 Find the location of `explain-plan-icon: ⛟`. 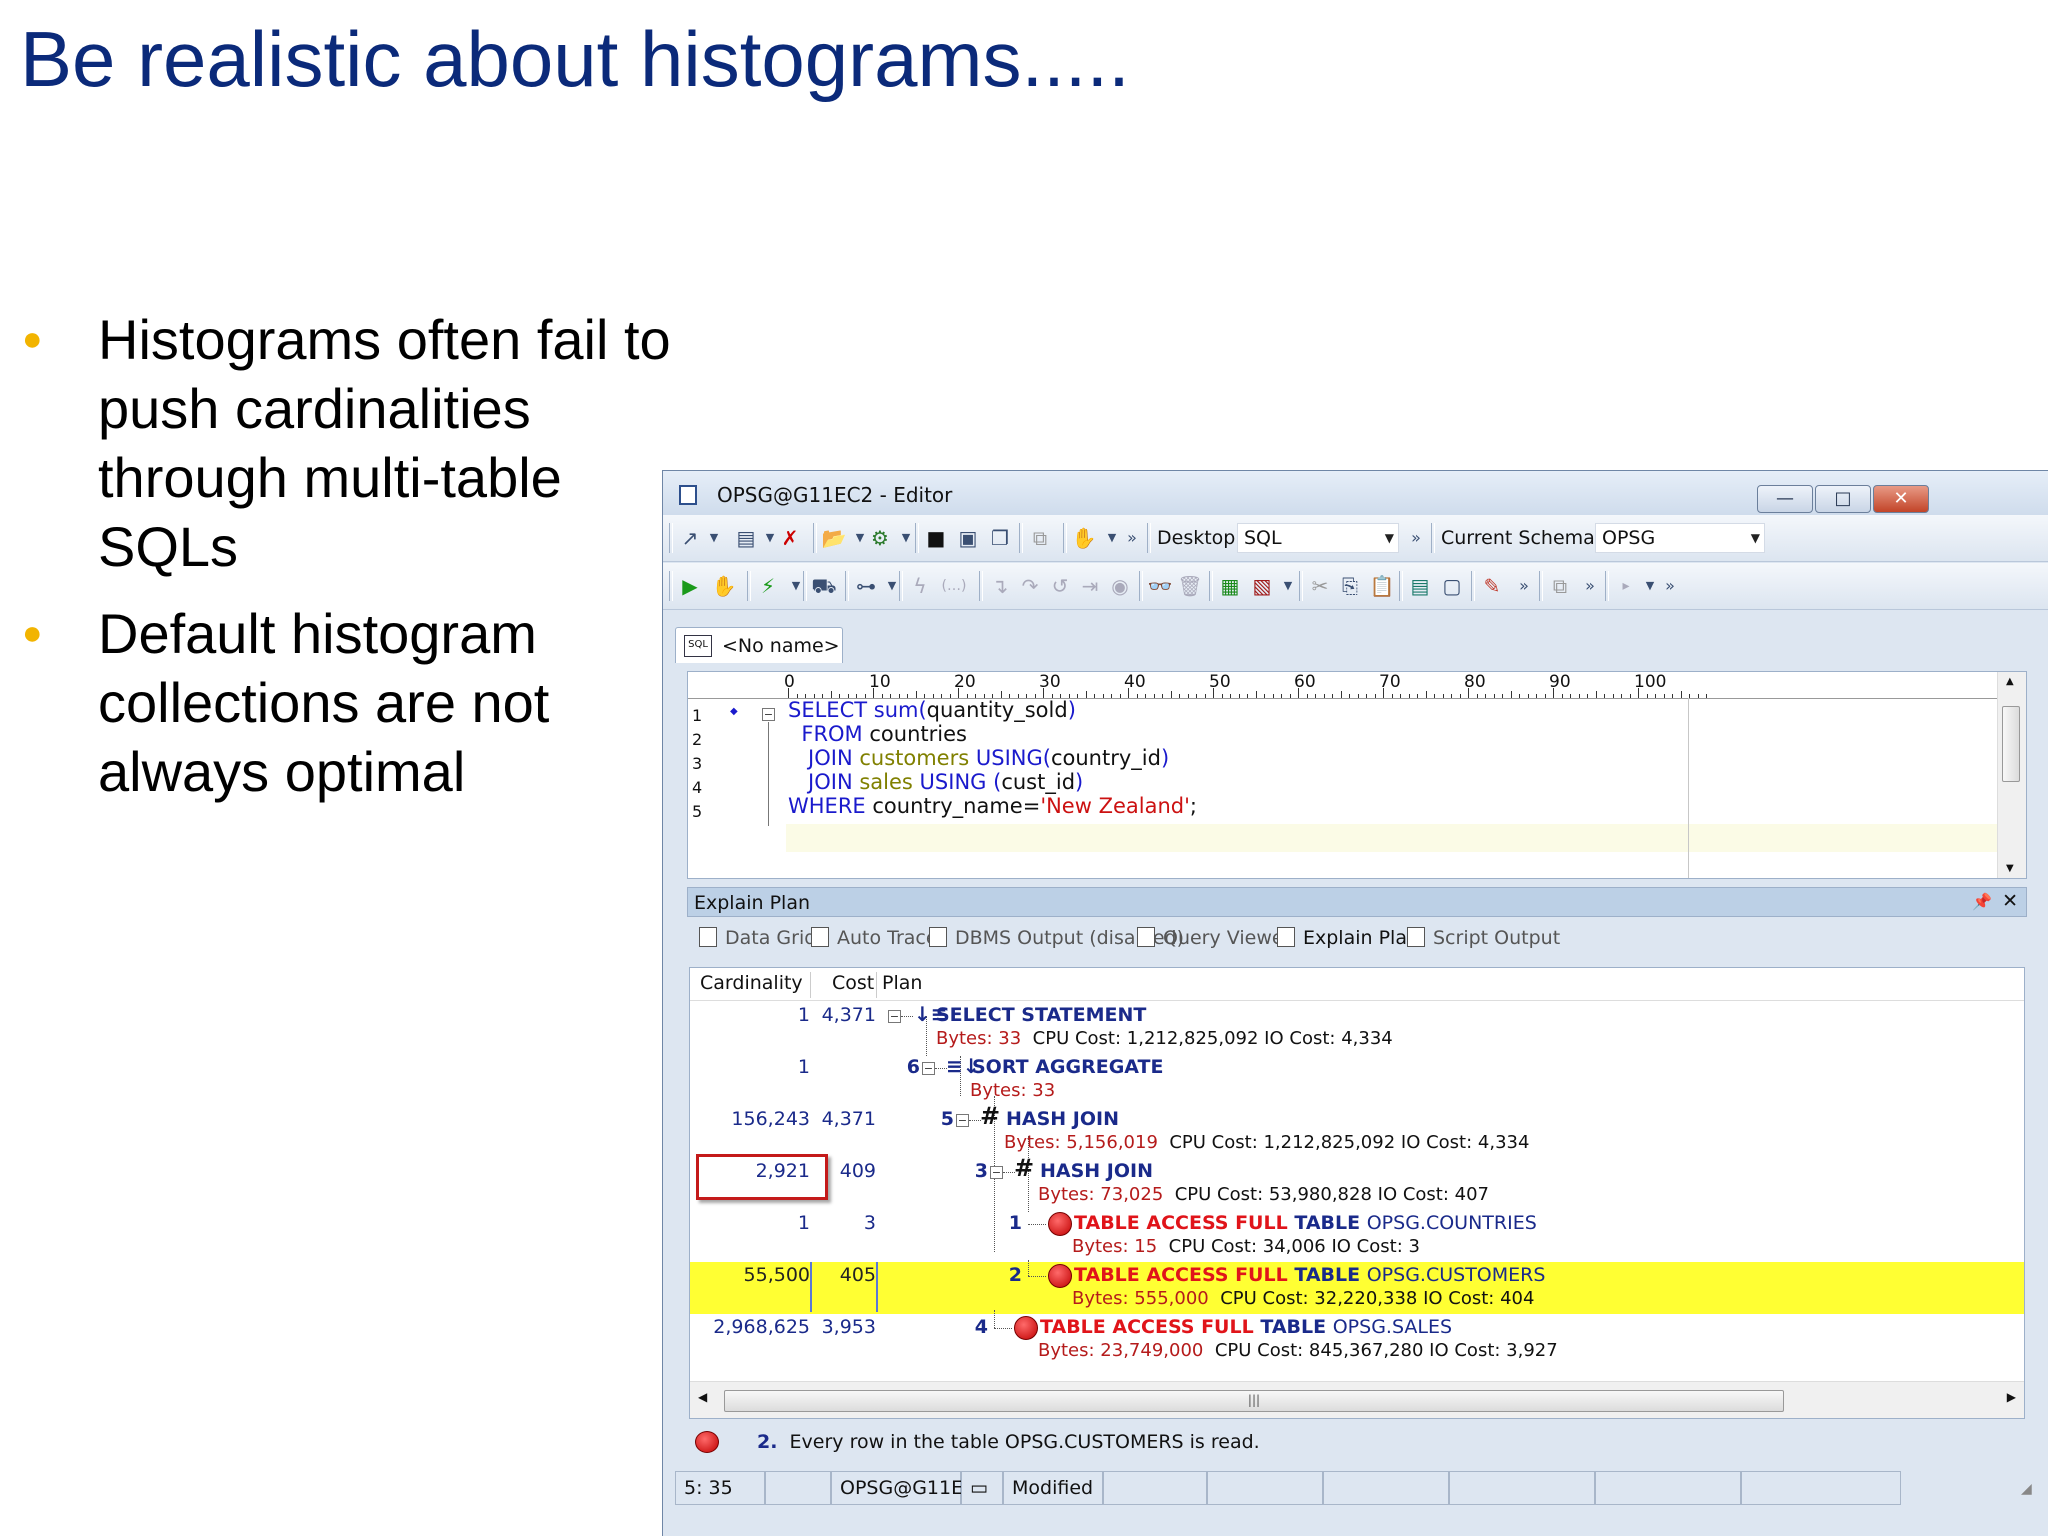

explain-plan-icon: ⛟ is located at coordinates (824, 586).